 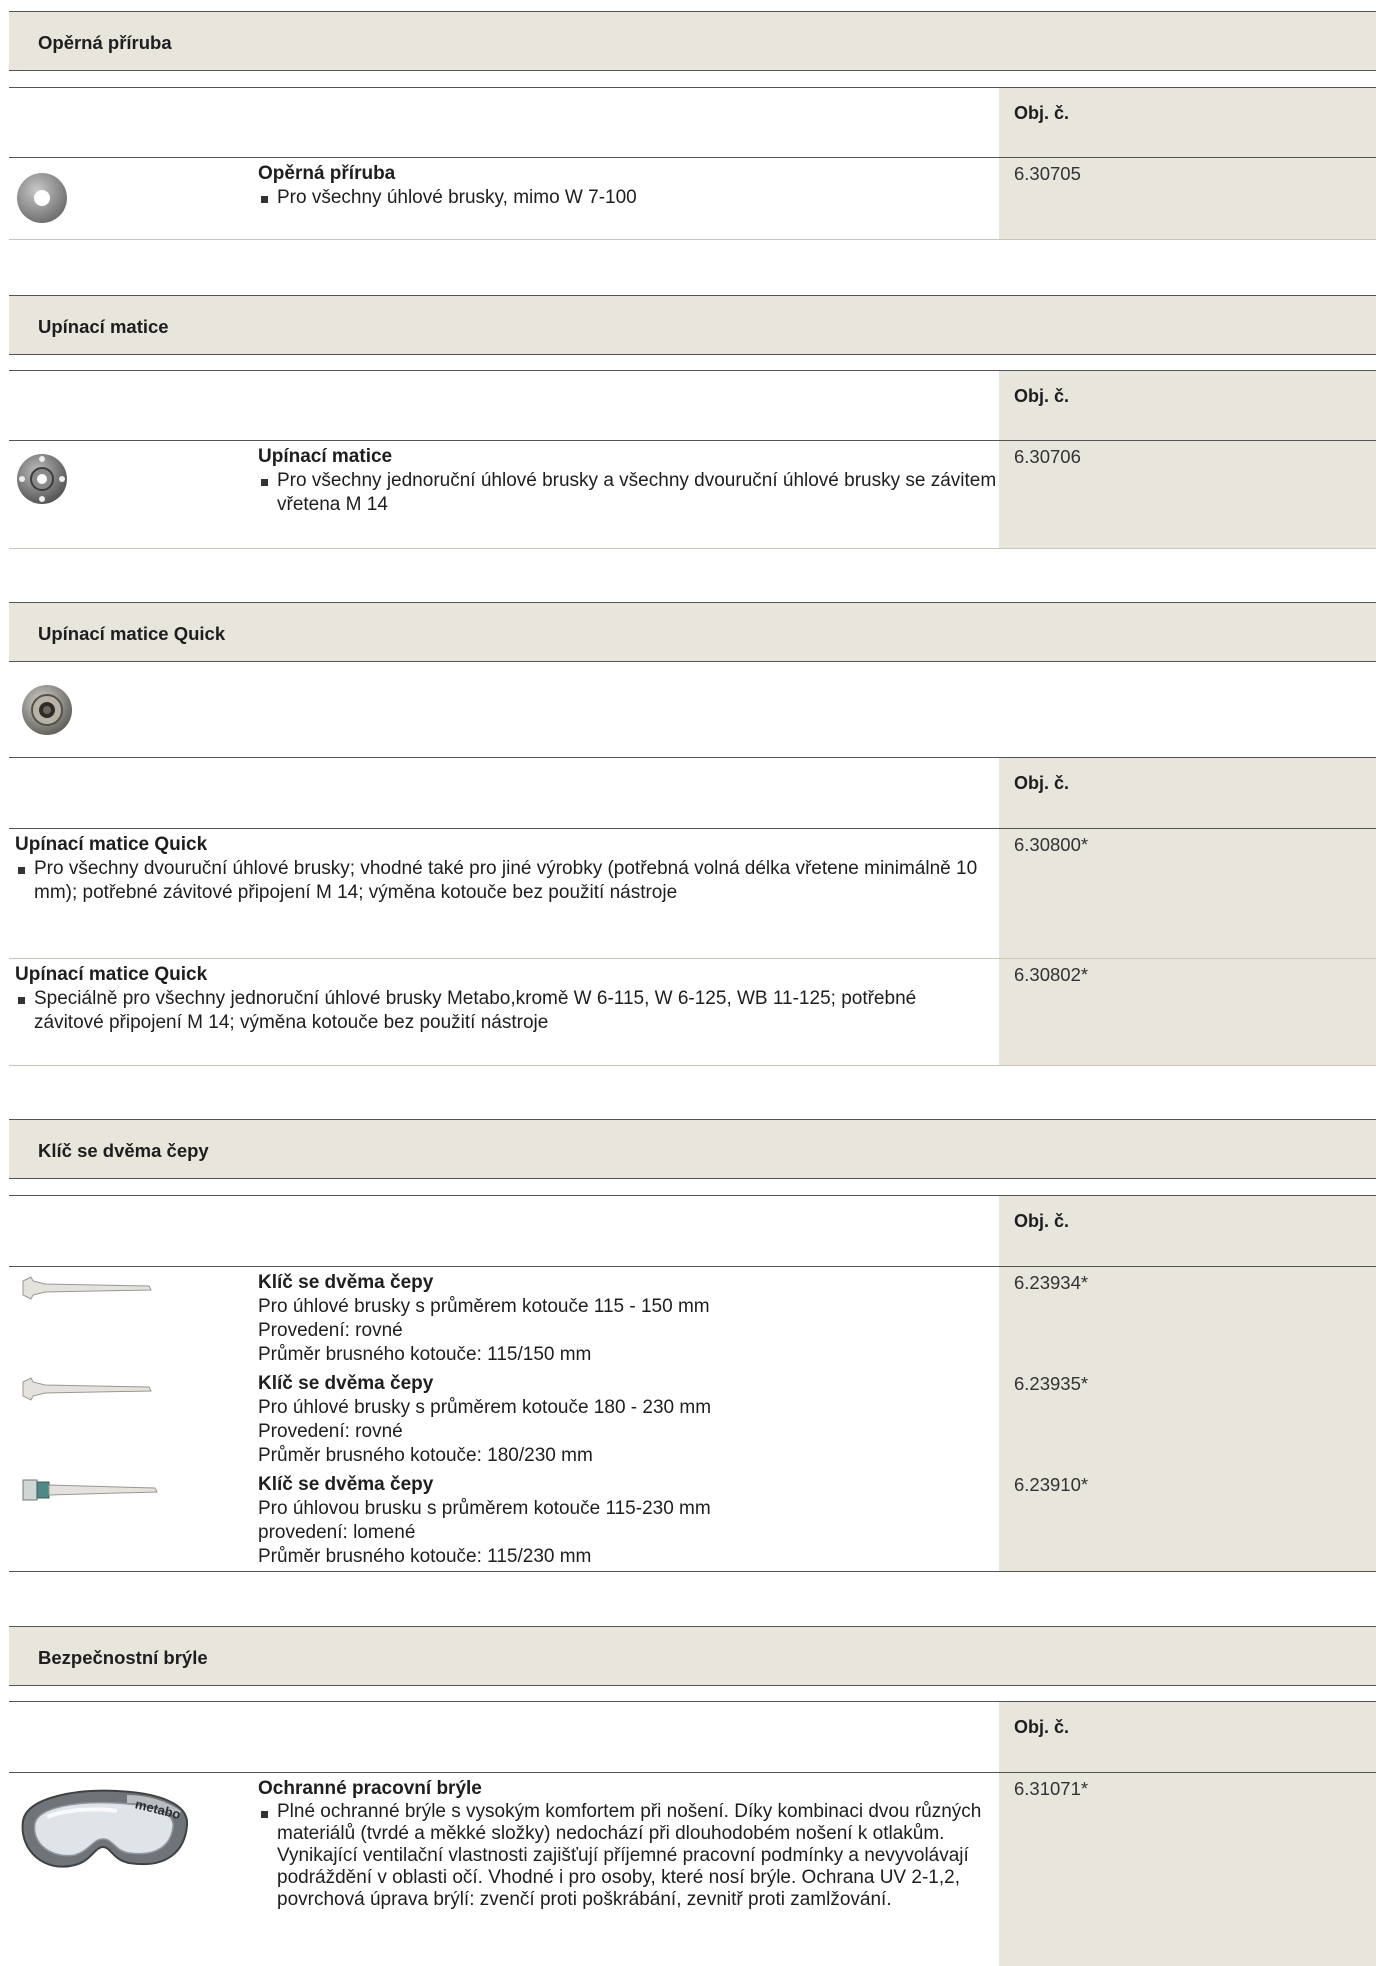 What do you see at coordinates (123, 1657) in the screenshot?
I see `section-title: Bezpečnostní brýle` at bounding box center [123, 1657].